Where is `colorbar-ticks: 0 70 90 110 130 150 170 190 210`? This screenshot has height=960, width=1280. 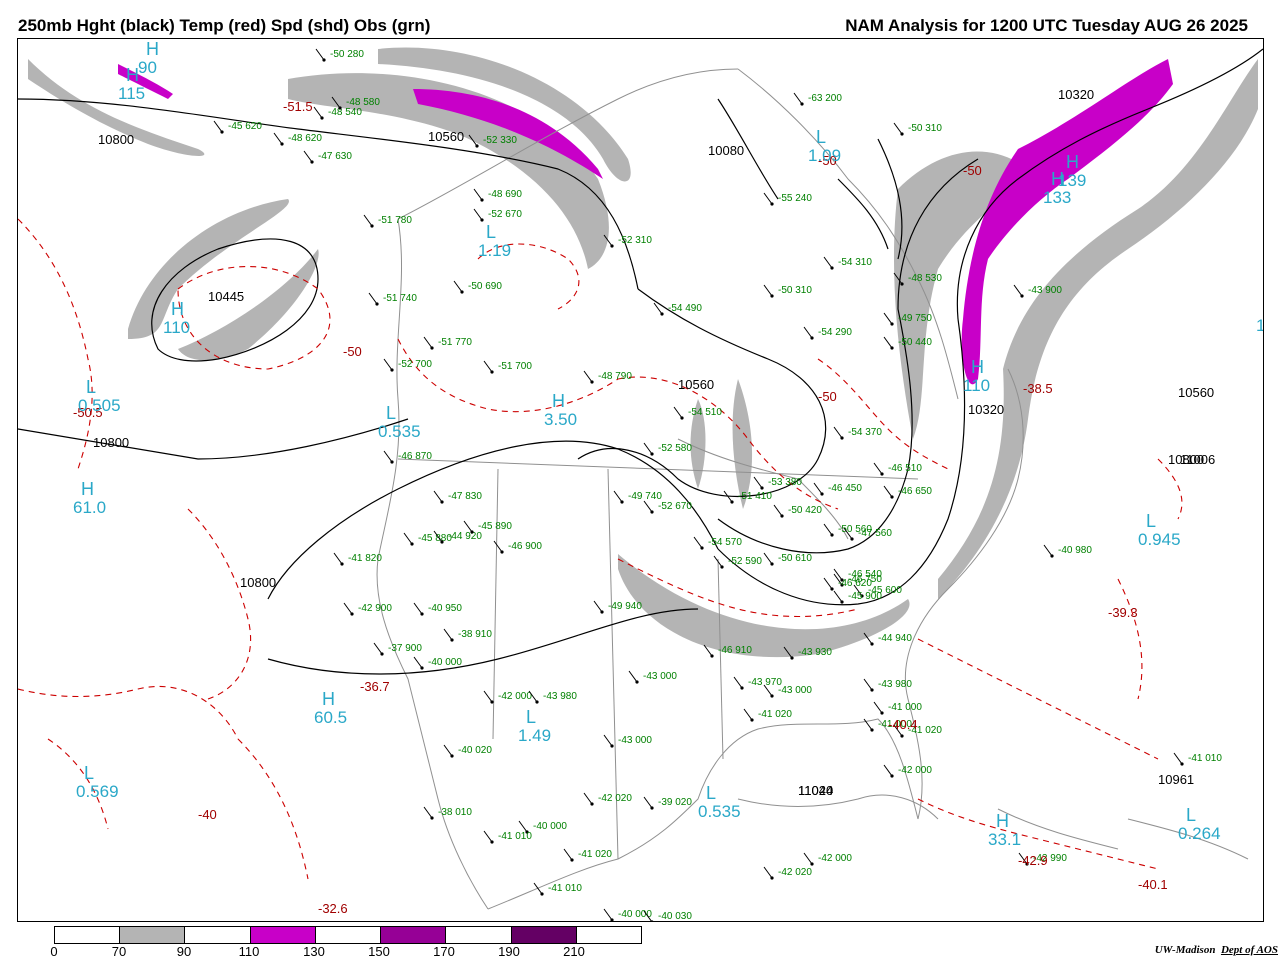 colorbar-ticks: 0 70 90 110 130 150 170 190 210 is located at coordinates (350, 952).